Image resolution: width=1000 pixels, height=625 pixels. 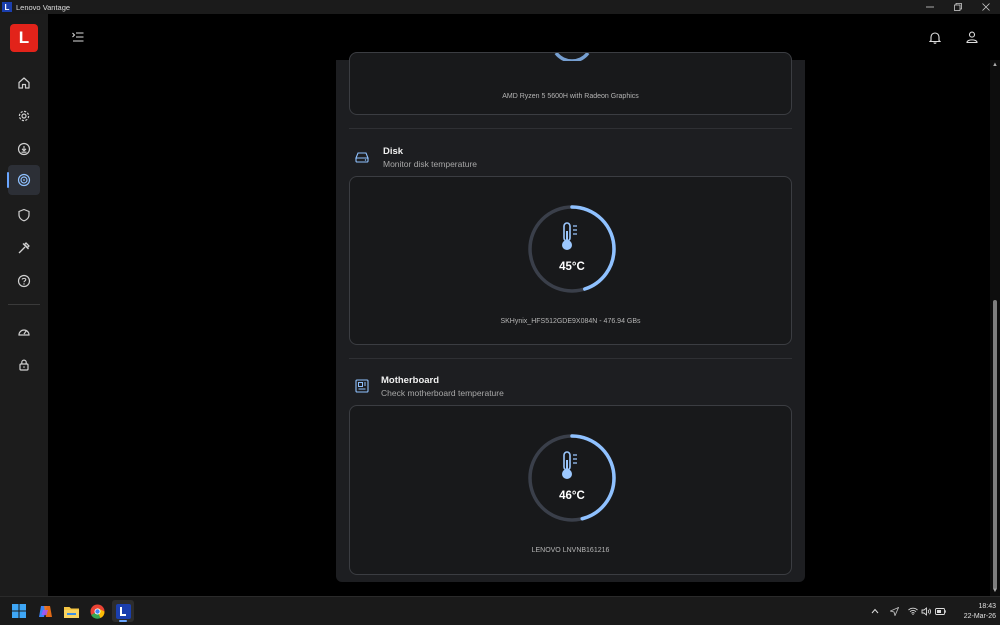 I want to click on minimize-button, so click(x=930, y=7).